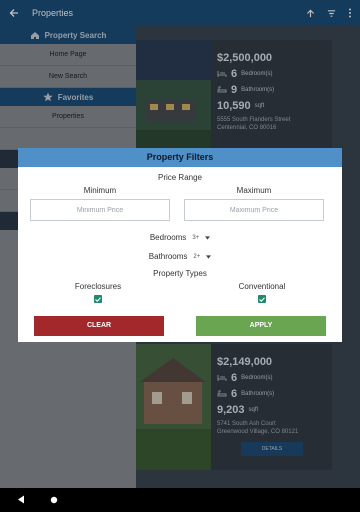 The width and height of the screenshot is (360, 512). What do you see at coordinates (98, 292) in the screenshot?
I see `foreclosures-option: Foreclosures` at bounding box center [98, 292].